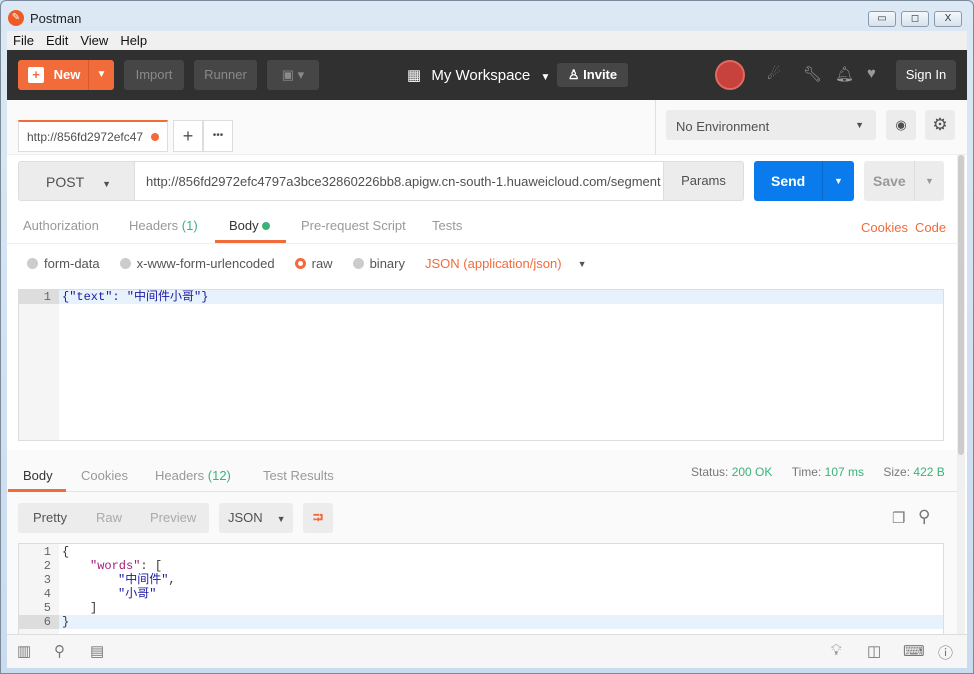 The height and width of the screenshot is (674, 974). Describe the element at coordinates (898, 518) in the screenshot. I see `copy-icon: ❐` at that location.